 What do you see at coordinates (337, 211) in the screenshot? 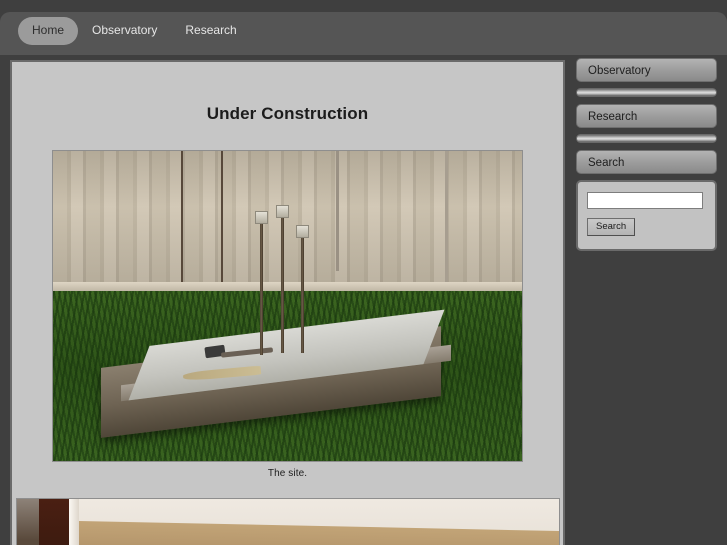
I see `fence-post-right` at bounding box center [337, 211].